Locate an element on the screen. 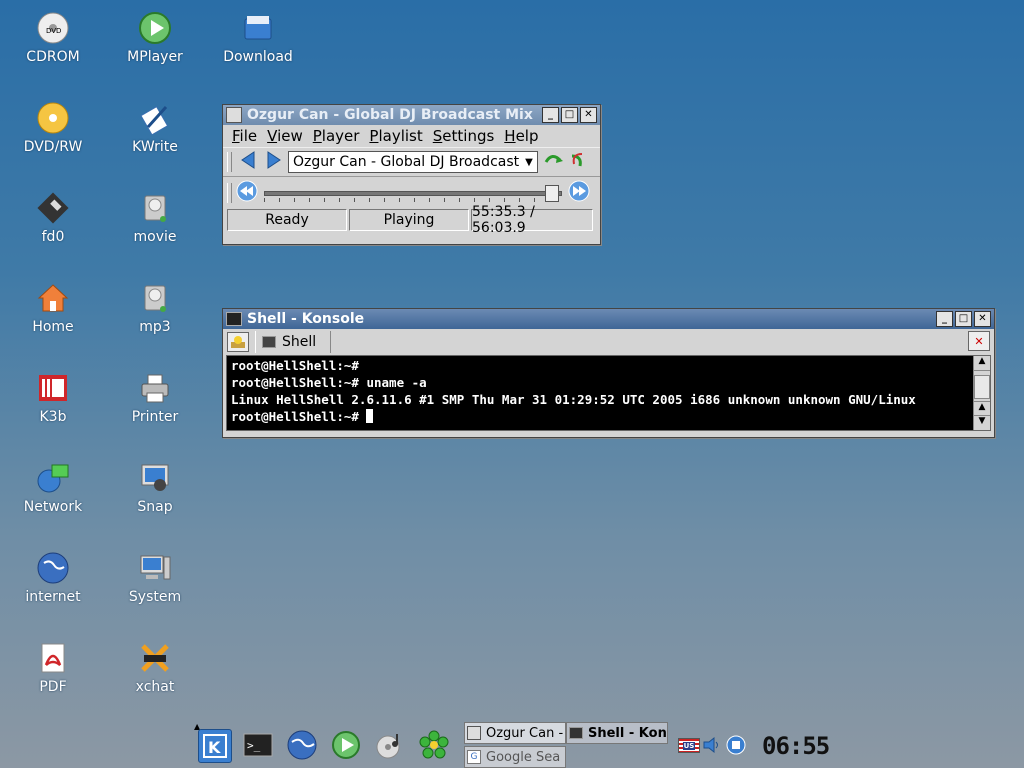 The height and width of the screenshot is (768, 1024). desktop-icon-xchat: xchat is located at coordinates (155, 667).